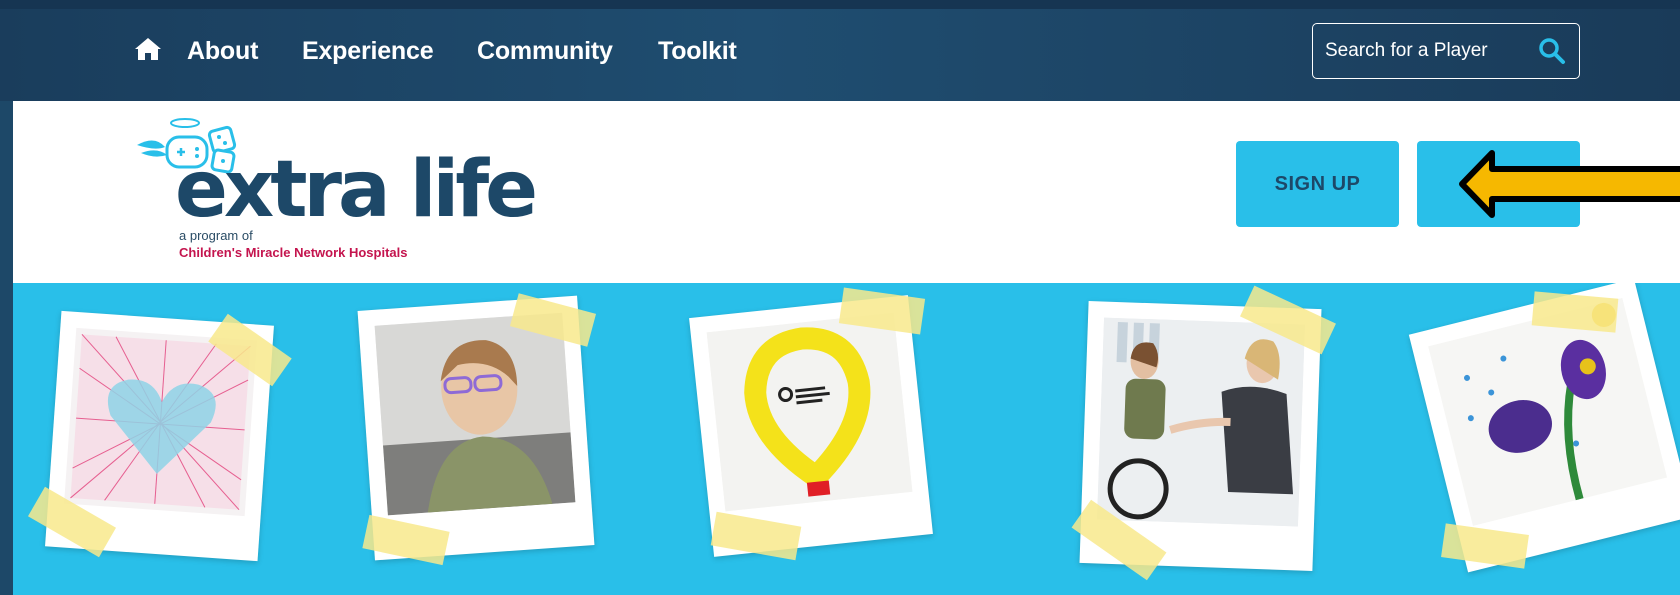  Describe the element at coordinates (1317, 184) in the screenshot. I see `sign-up-button: SIGN UP` at that location.